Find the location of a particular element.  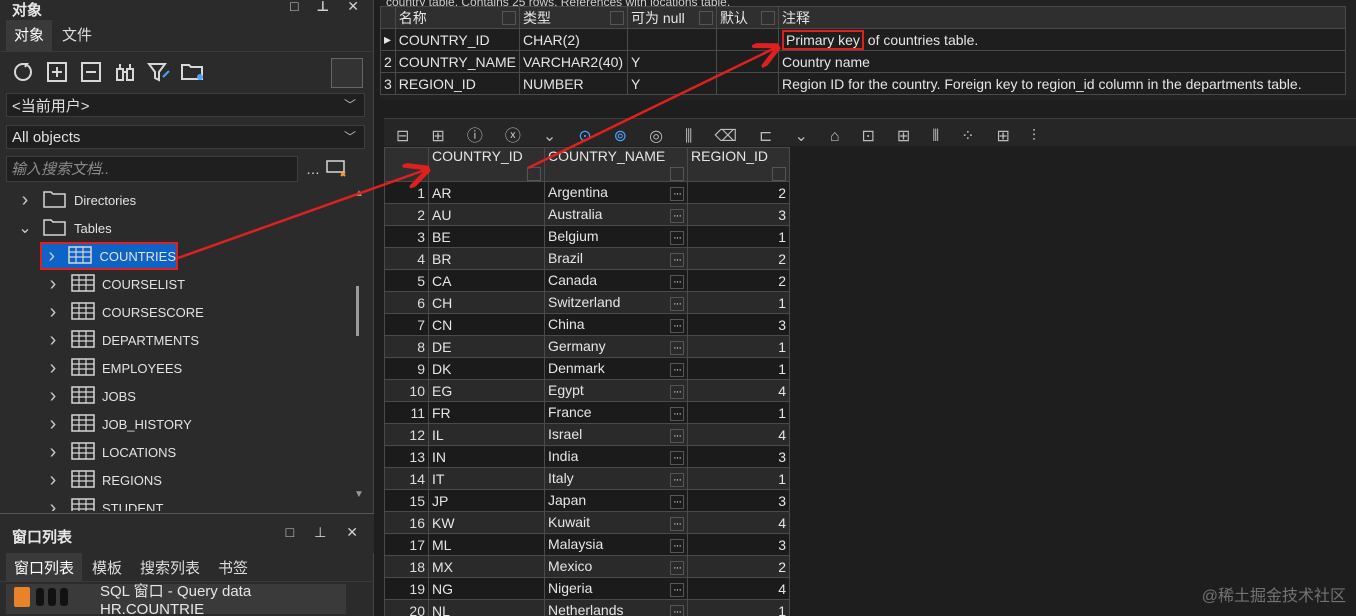

color-box is located at coordinates (347, 73).